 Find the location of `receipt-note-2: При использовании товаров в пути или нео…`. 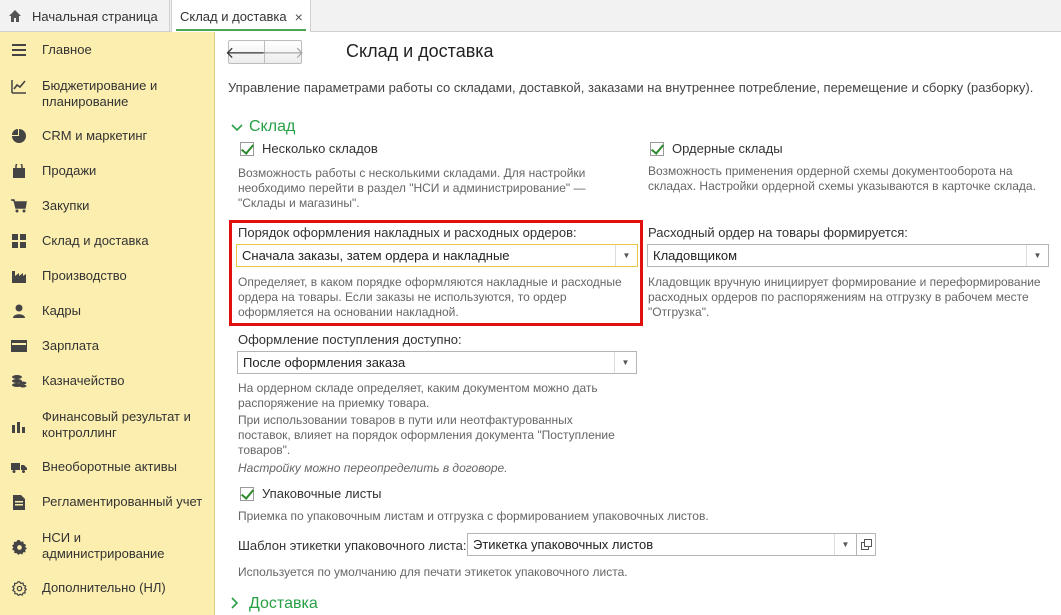

receipt-note-2: При использовании товаров в пути или нео… is located at coordinates (426, 435).